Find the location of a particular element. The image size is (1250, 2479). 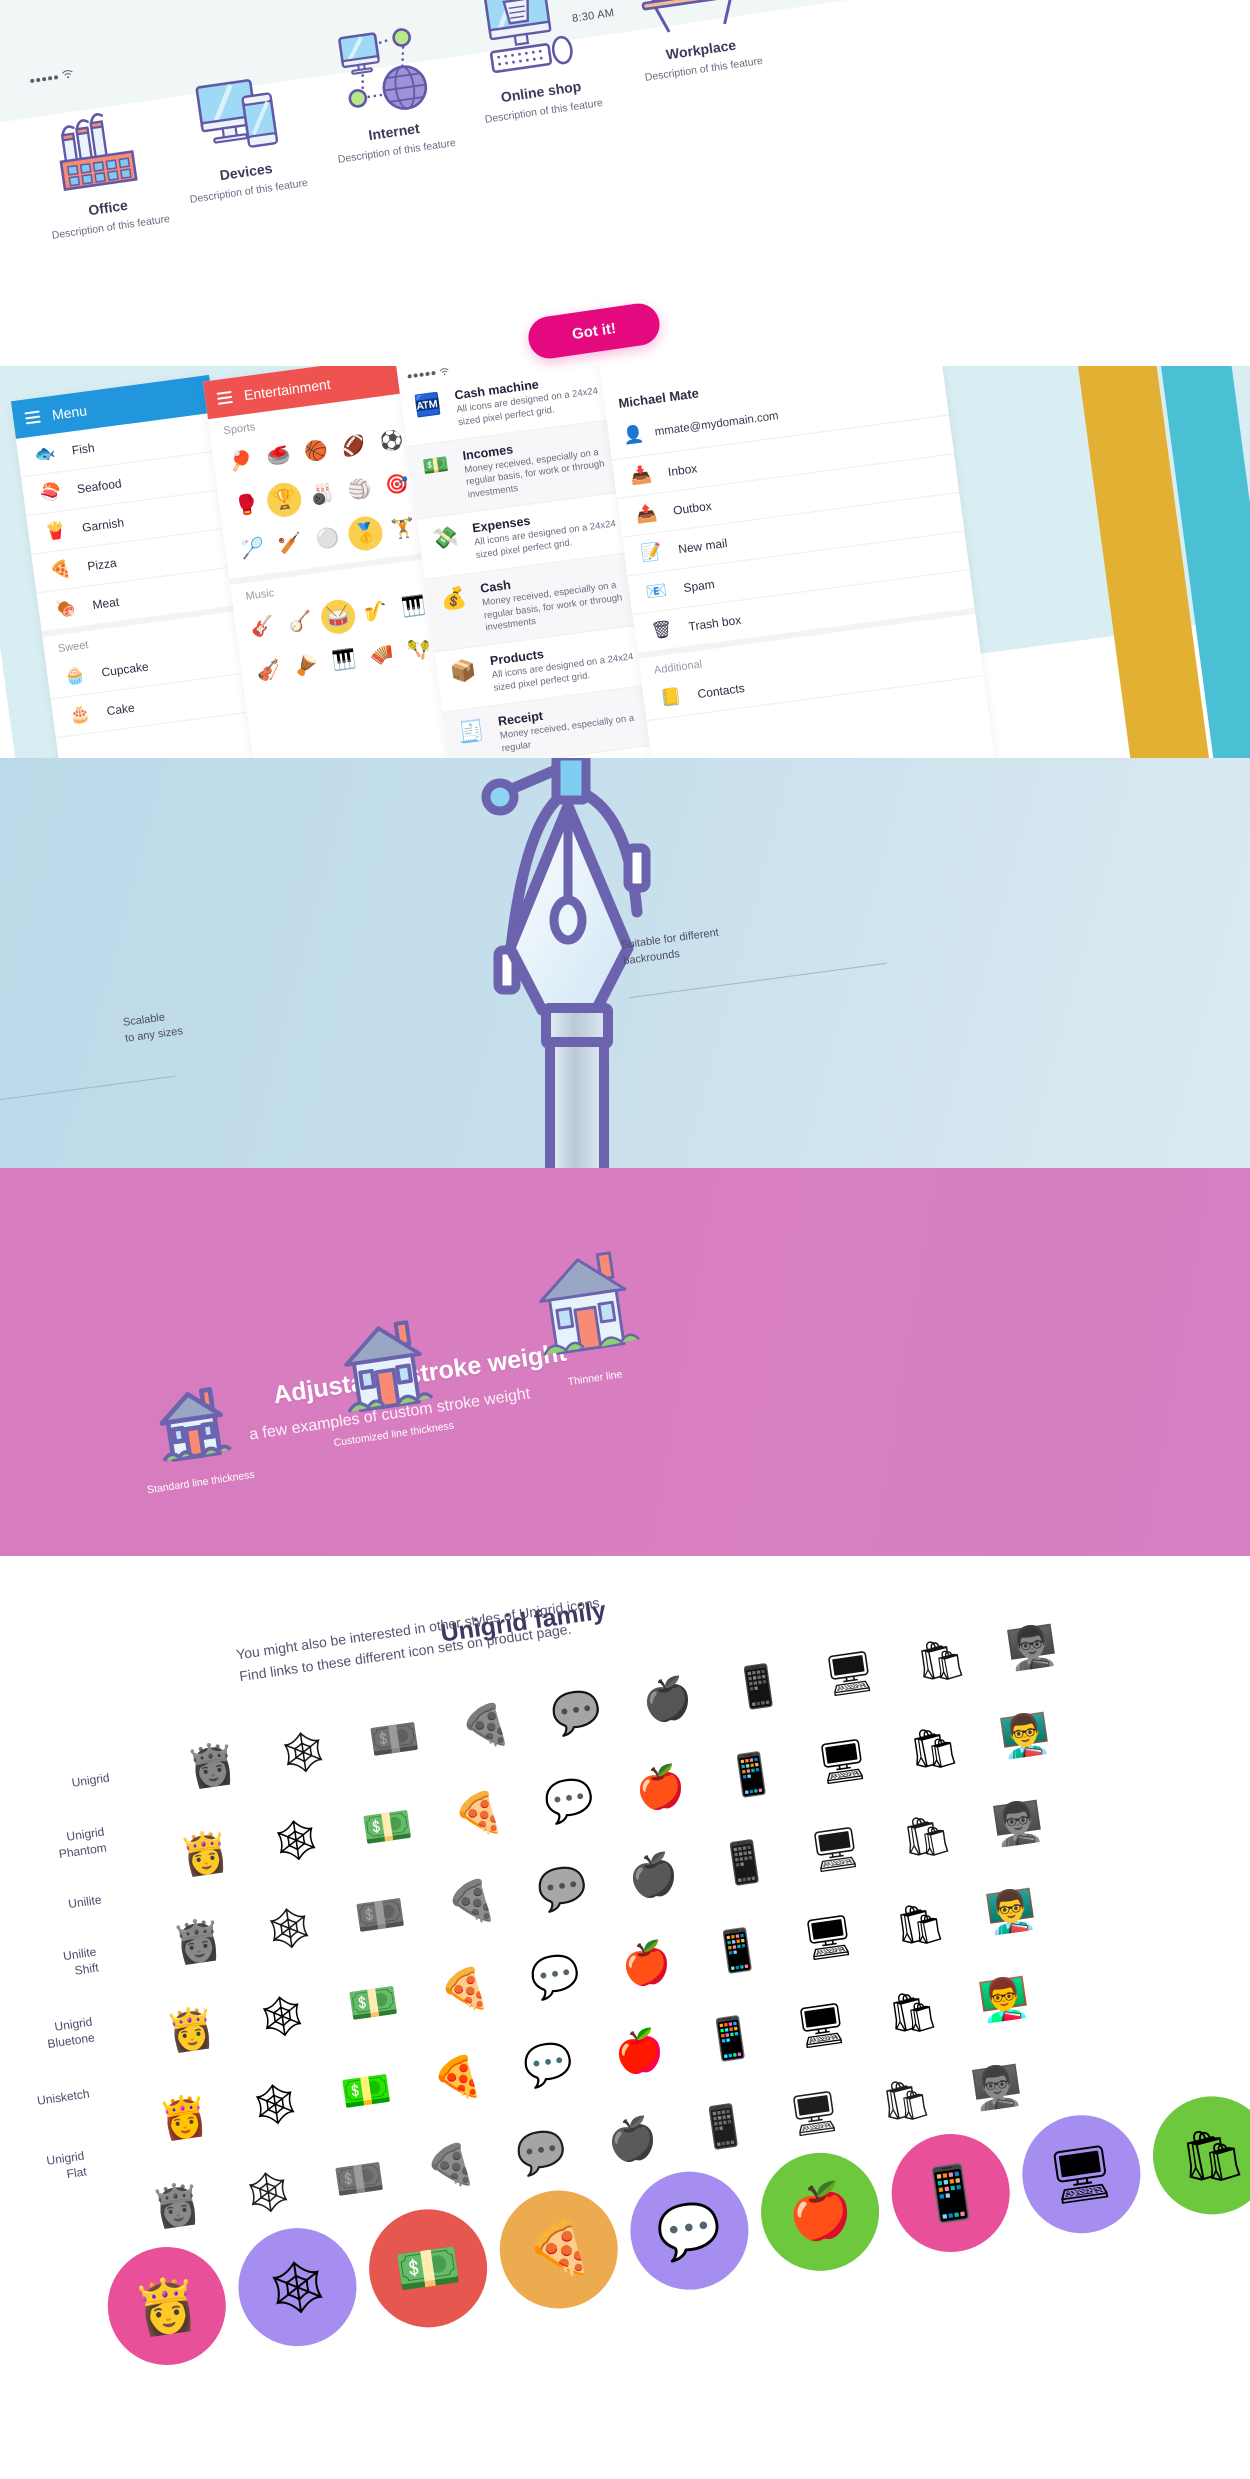

list-item-label: Garnish is located at coordinates (103, 525).